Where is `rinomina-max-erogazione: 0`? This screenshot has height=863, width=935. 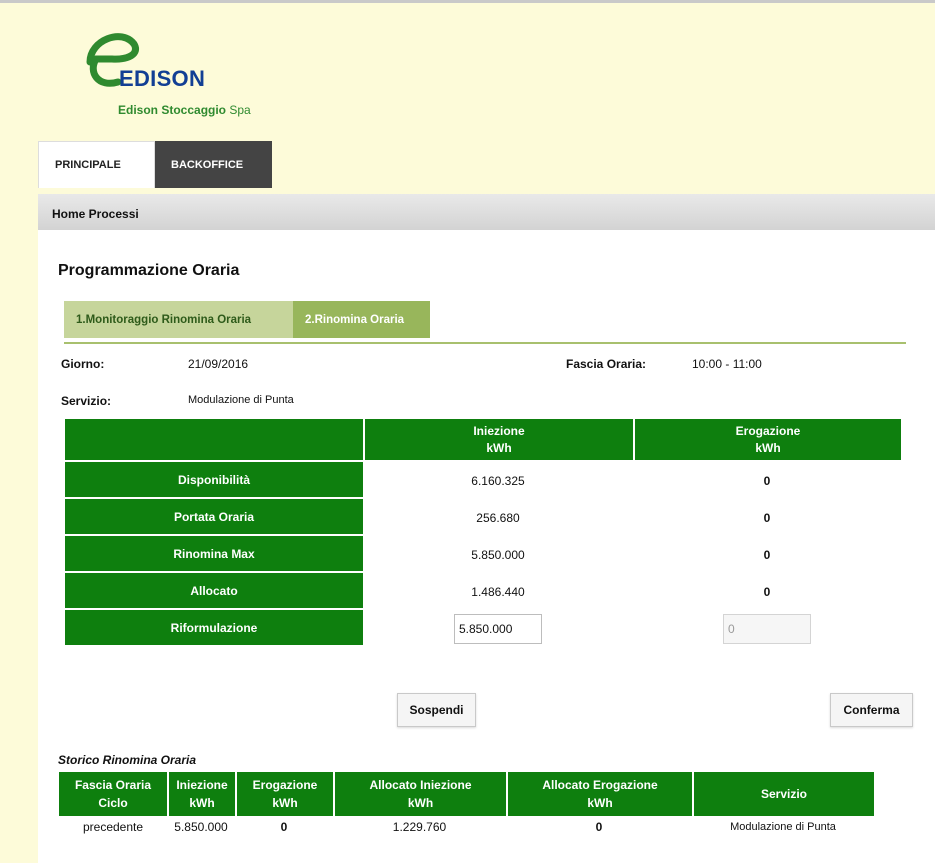 rinomina-max-erogazione: 0 is located at coordinates (767, 554).